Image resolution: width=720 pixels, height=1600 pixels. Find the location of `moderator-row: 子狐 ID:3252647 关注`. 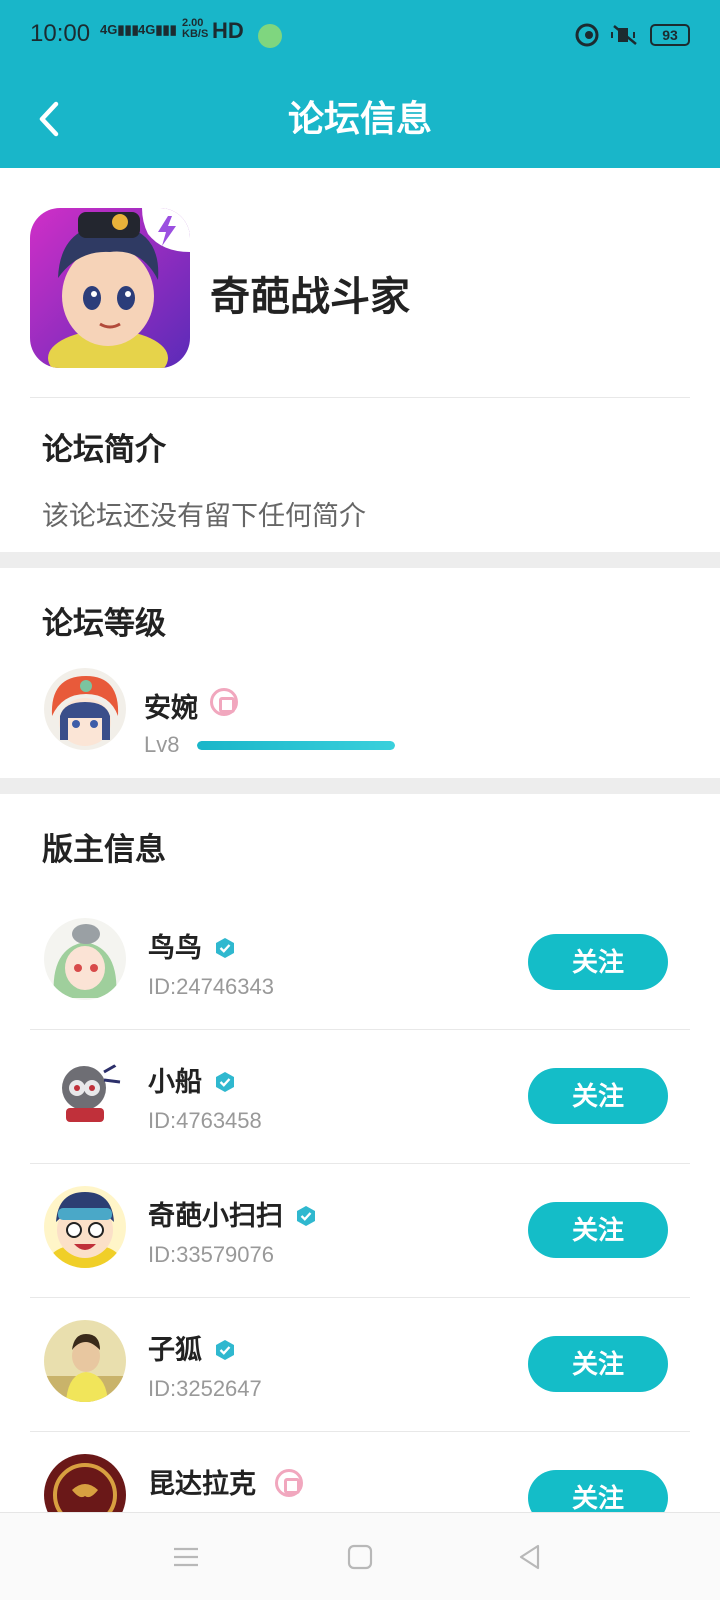

moderator-row: 子狐 ID:3252647 关注 is located at coordinates (360, 1365).